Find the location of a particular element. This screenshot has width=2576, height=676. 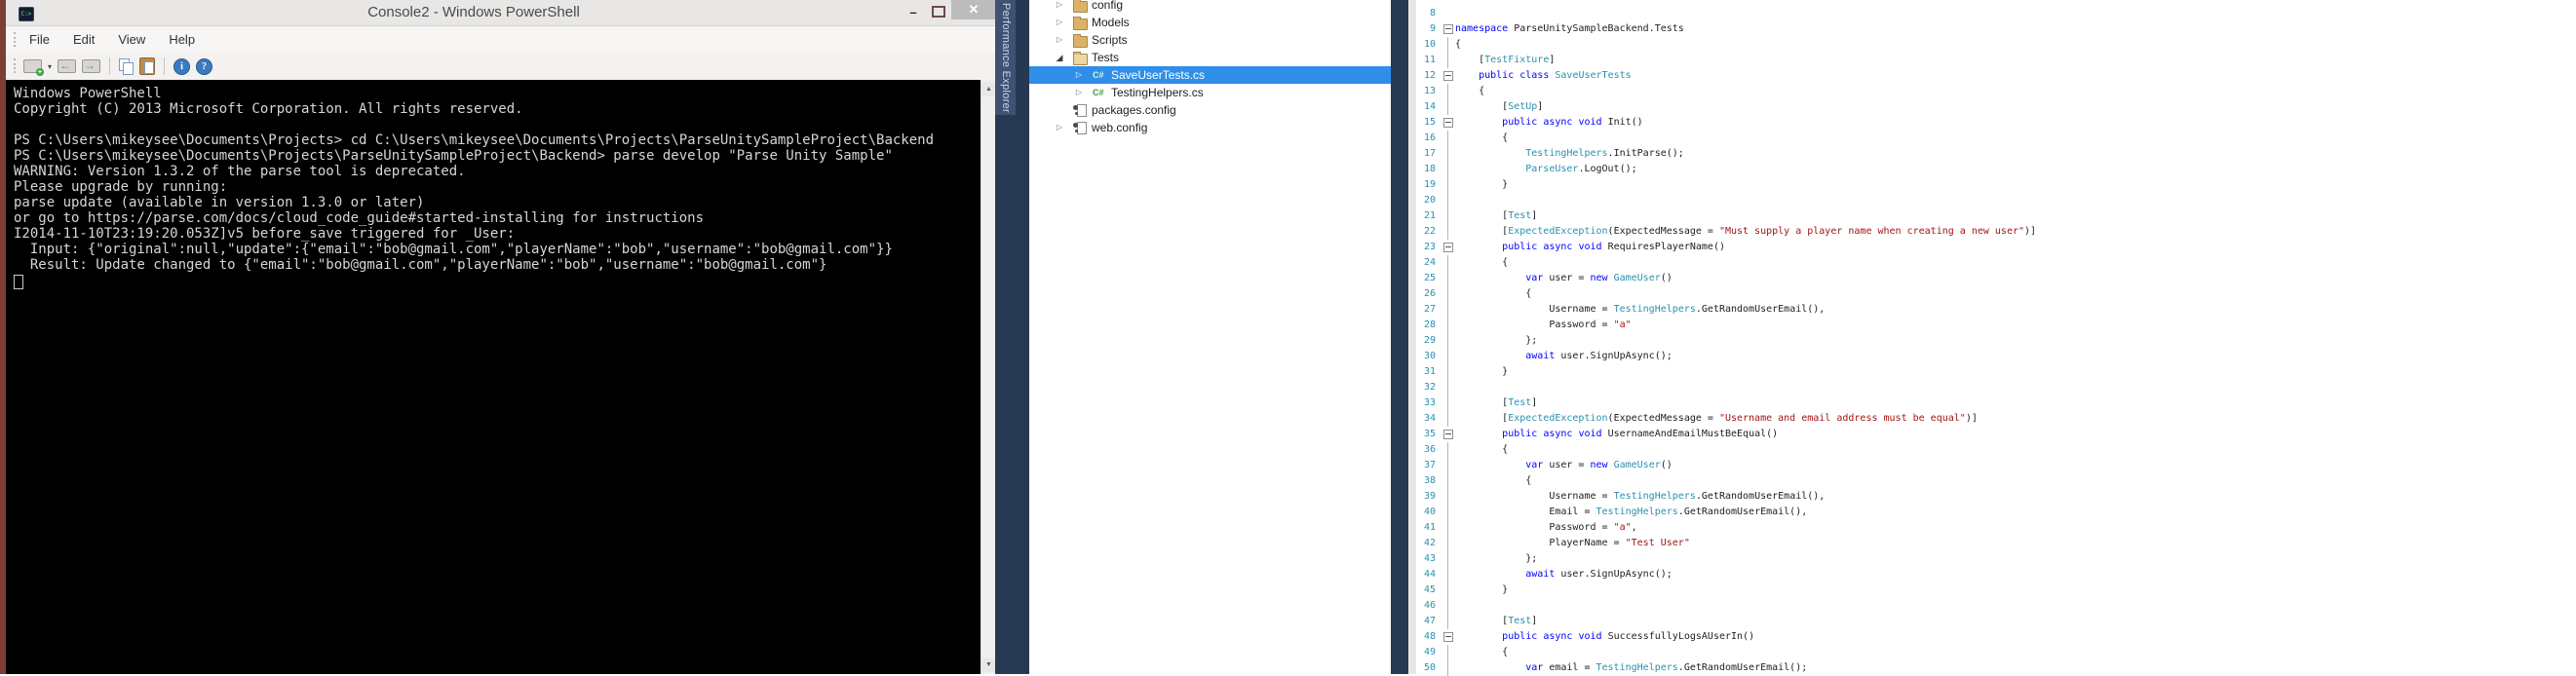

about-icon: ? is located at coordinates (204, 66).